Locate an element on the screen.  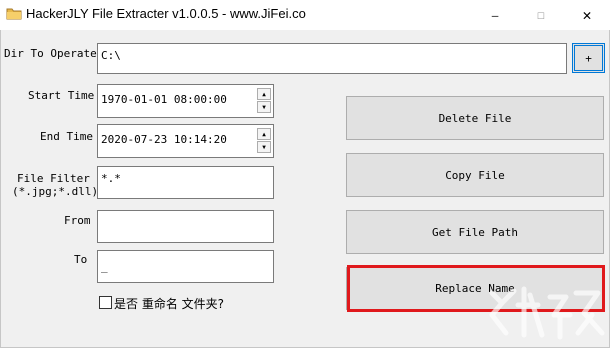
file-filter-label: File Filter is located at coordinates (53, 178).